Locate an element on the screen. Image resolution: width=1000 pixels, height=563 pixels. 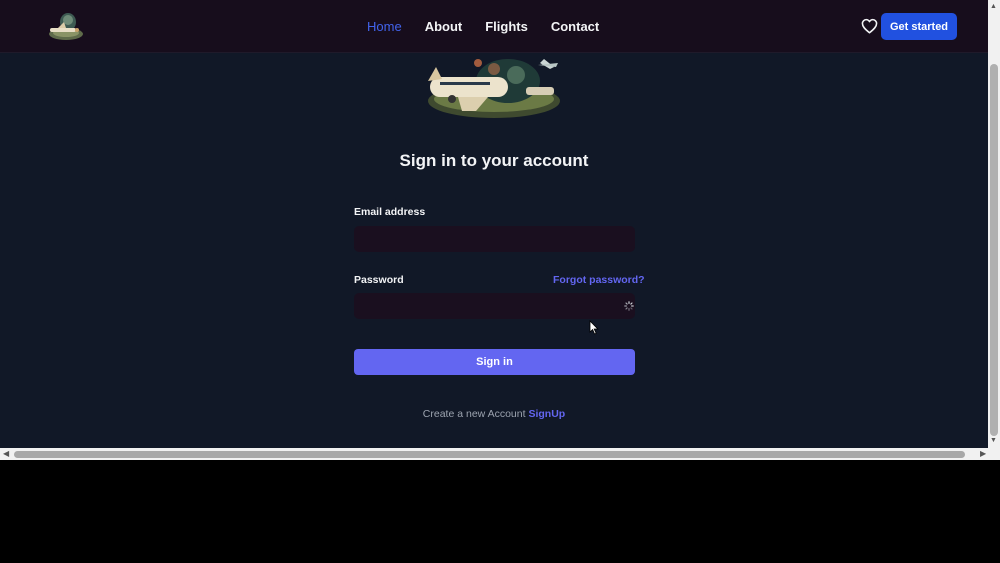
email-label: Email address is located at coordinates (390, 212).